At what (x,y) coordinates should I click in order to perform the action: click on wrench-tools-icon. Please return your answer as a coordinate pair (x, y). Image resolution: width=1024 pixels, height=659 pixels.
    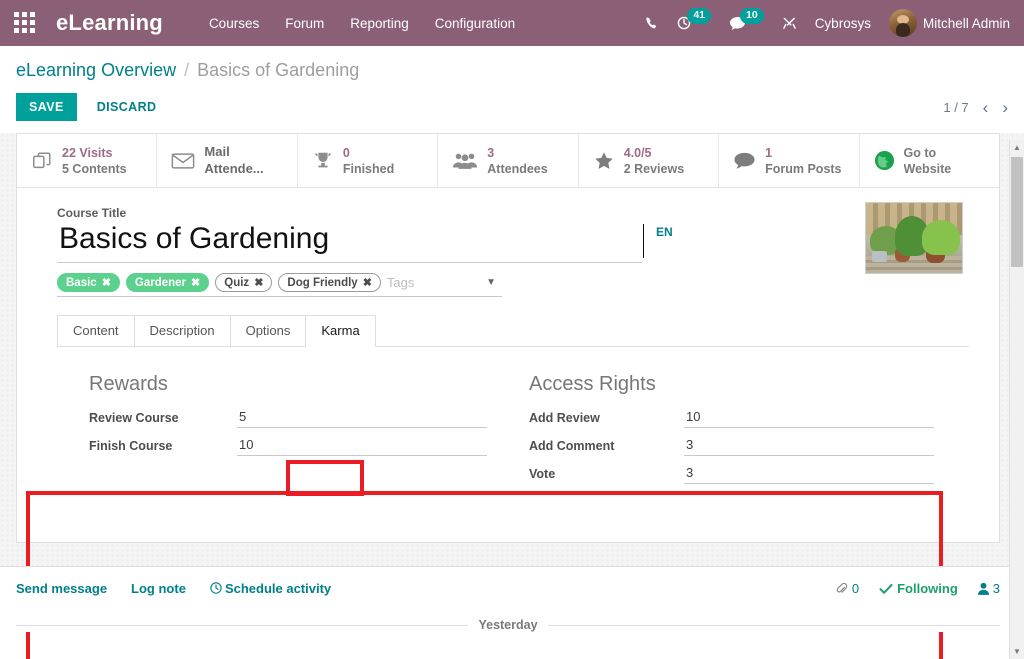
    Looking at the image, I should click on (789, 23).